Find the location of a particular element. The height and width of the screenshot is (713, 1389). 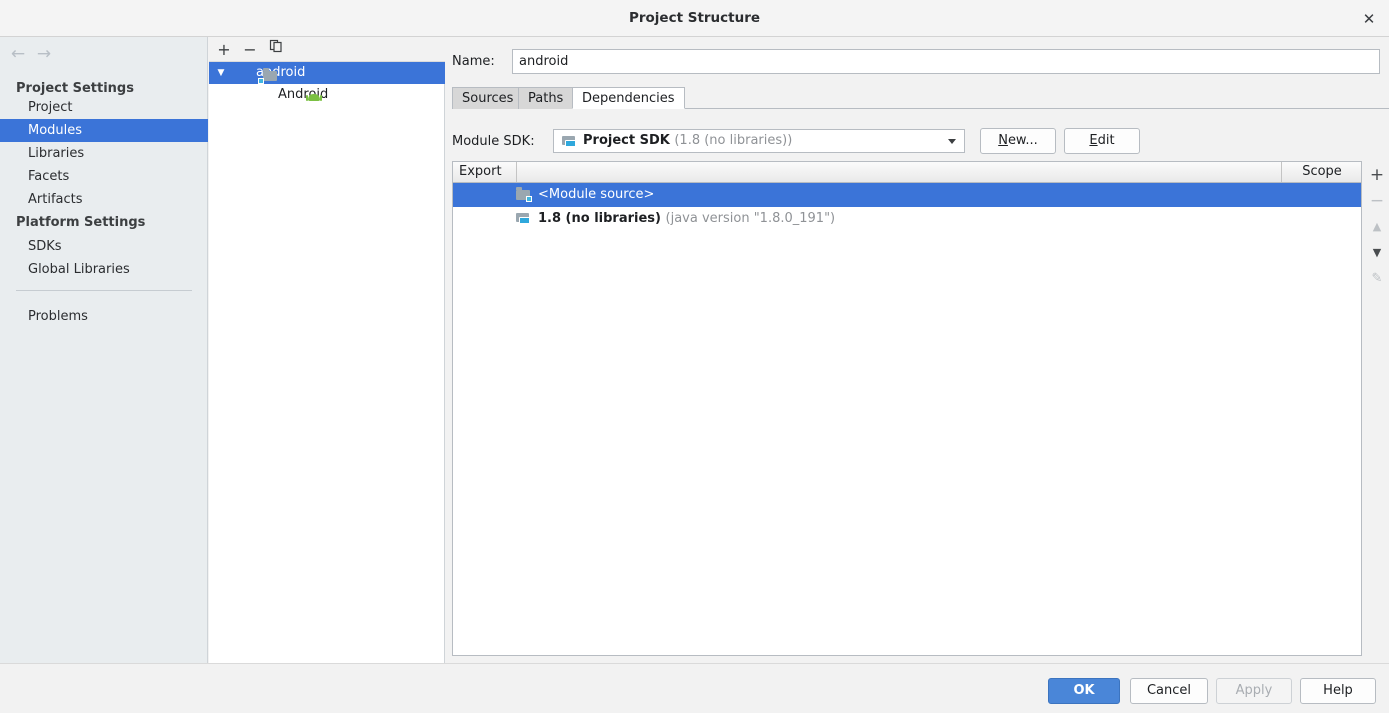

module-sdk-dropdown: Project SDK (1.8 (no libraries)) is located at coordinates (759, 141).